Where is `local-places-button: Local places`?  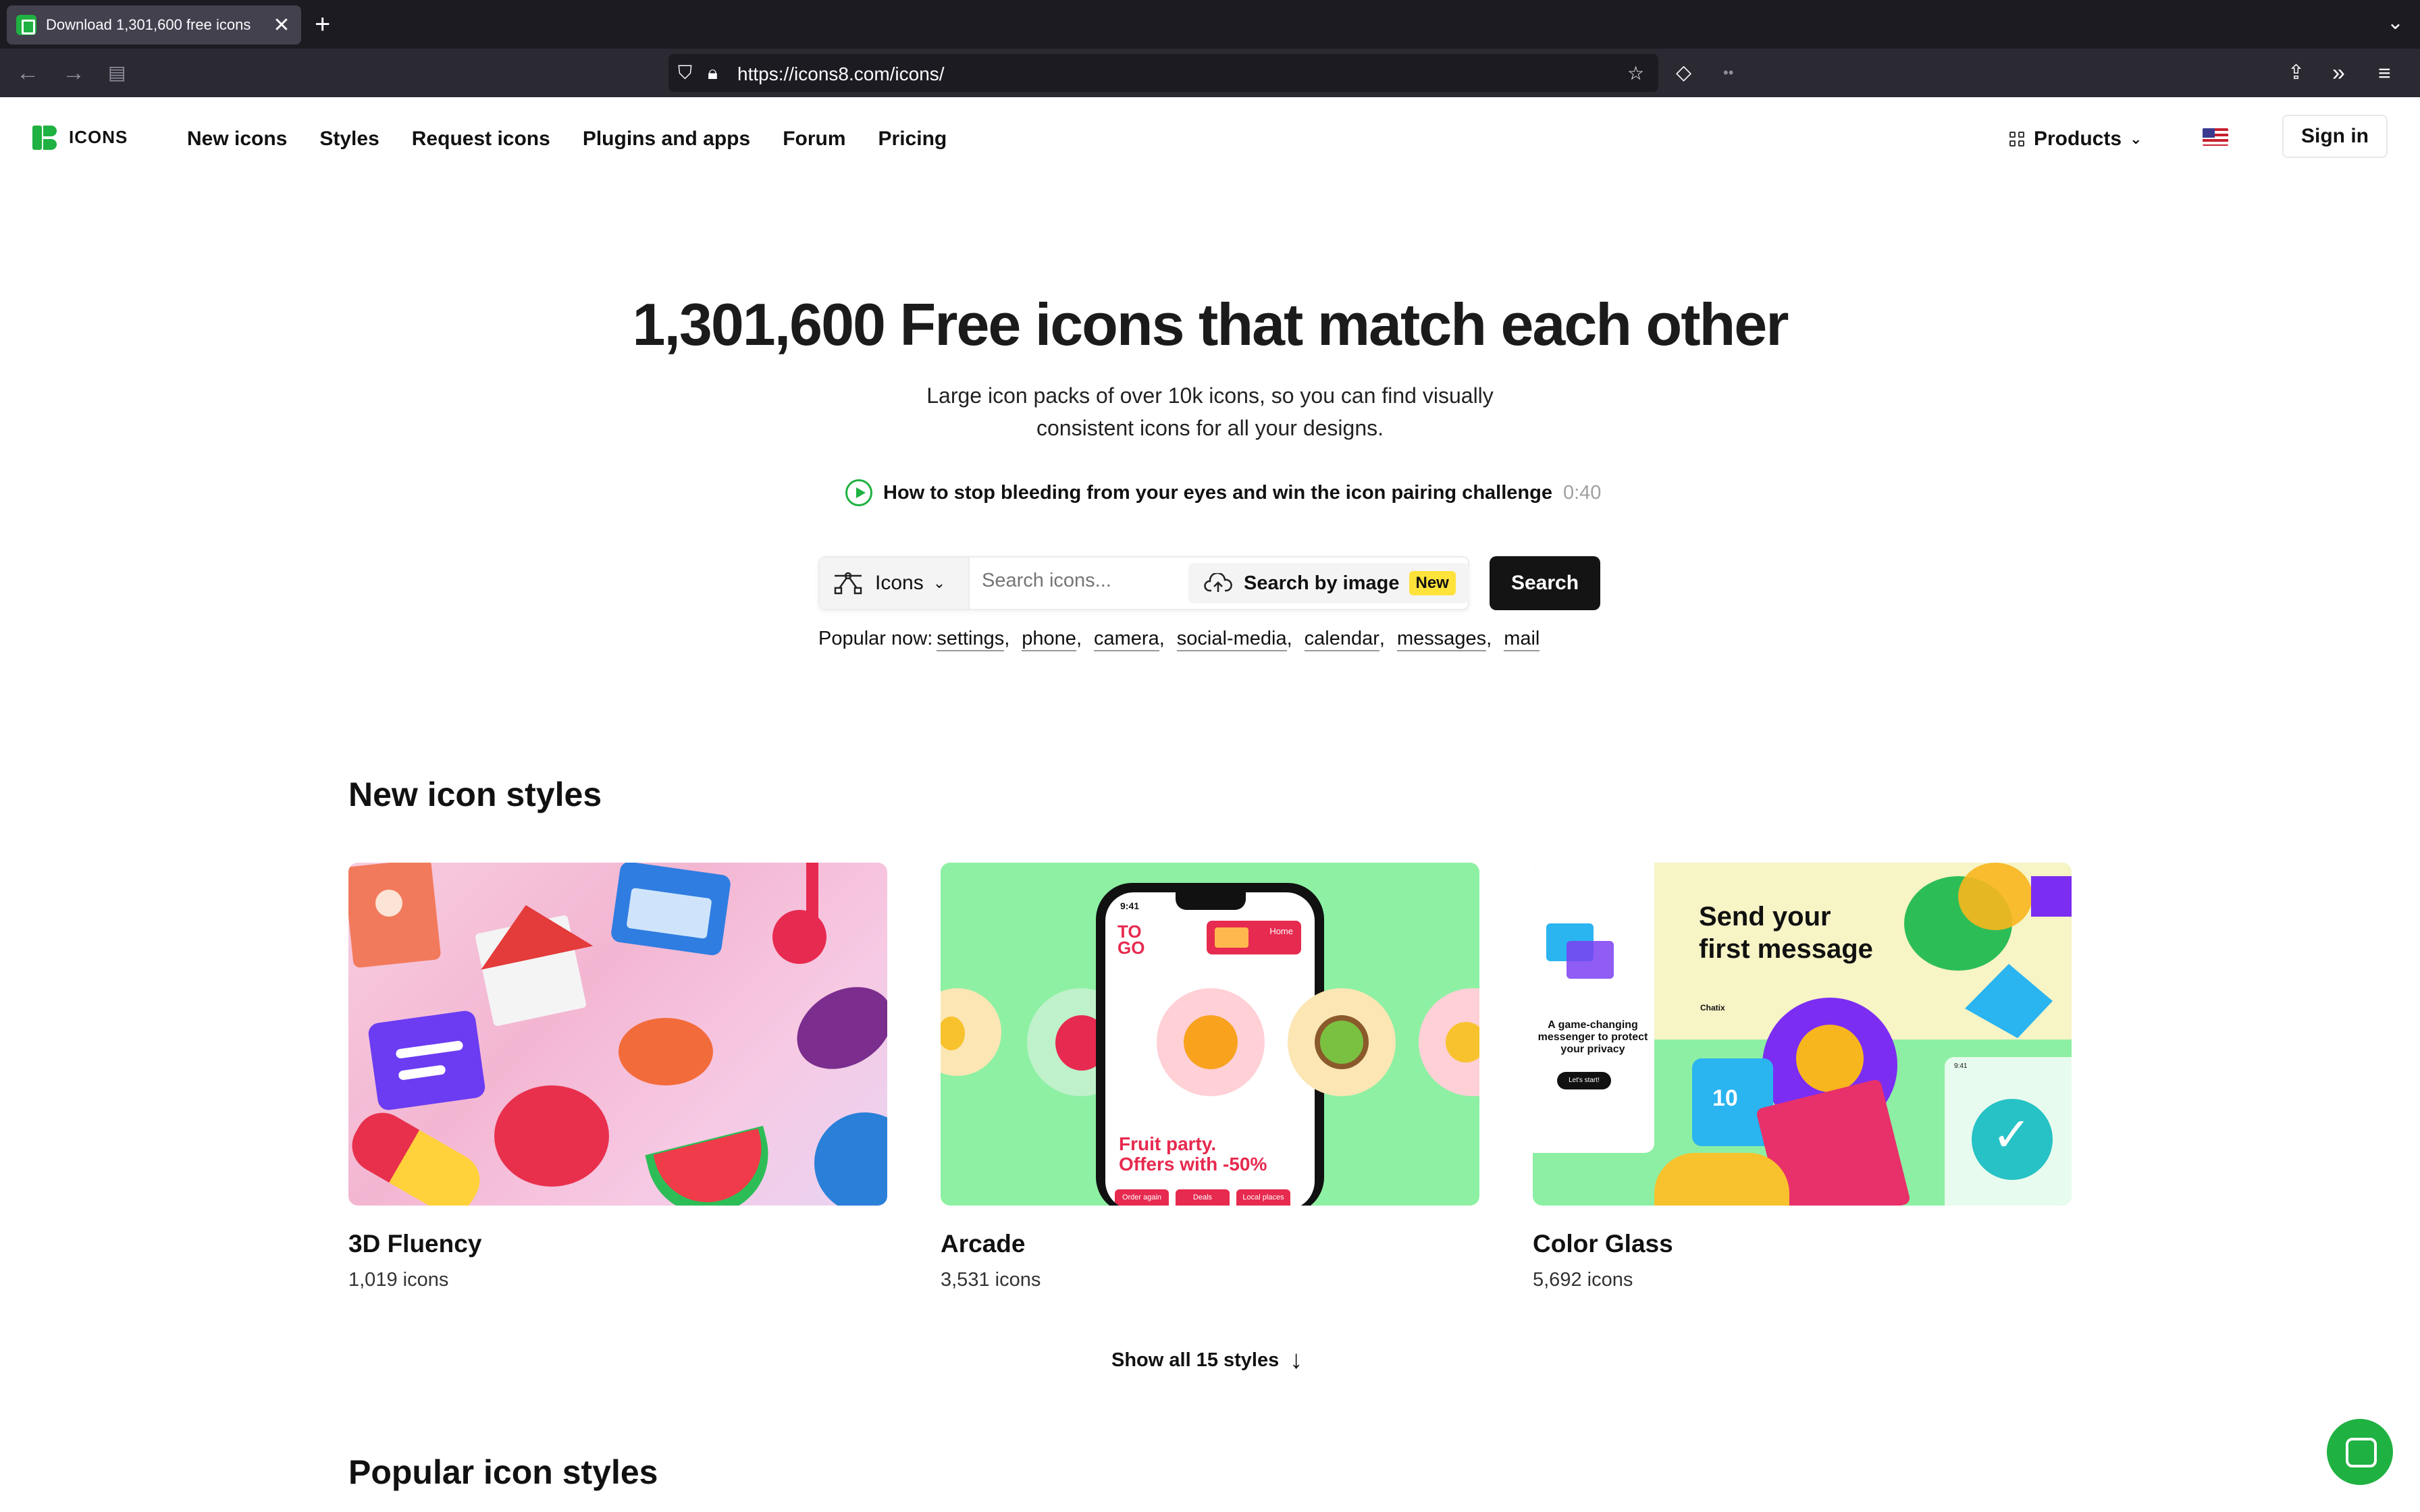 local-places-button: Local places is located at coordinates (1263, 1197).